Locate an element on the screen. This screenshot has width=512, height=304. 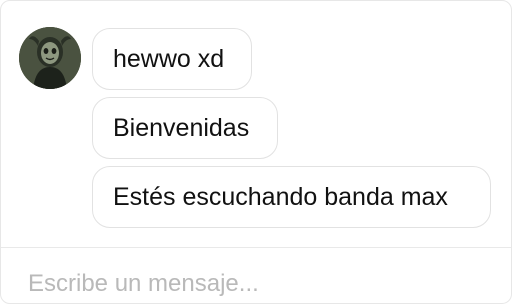
avatar is located at coordinates (50, 58).